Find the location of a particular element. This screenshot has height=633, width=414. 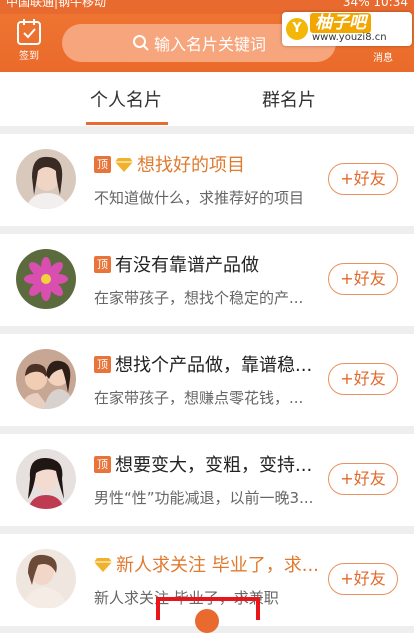

signin-label: 签到 is located at coordinates (29, 56).